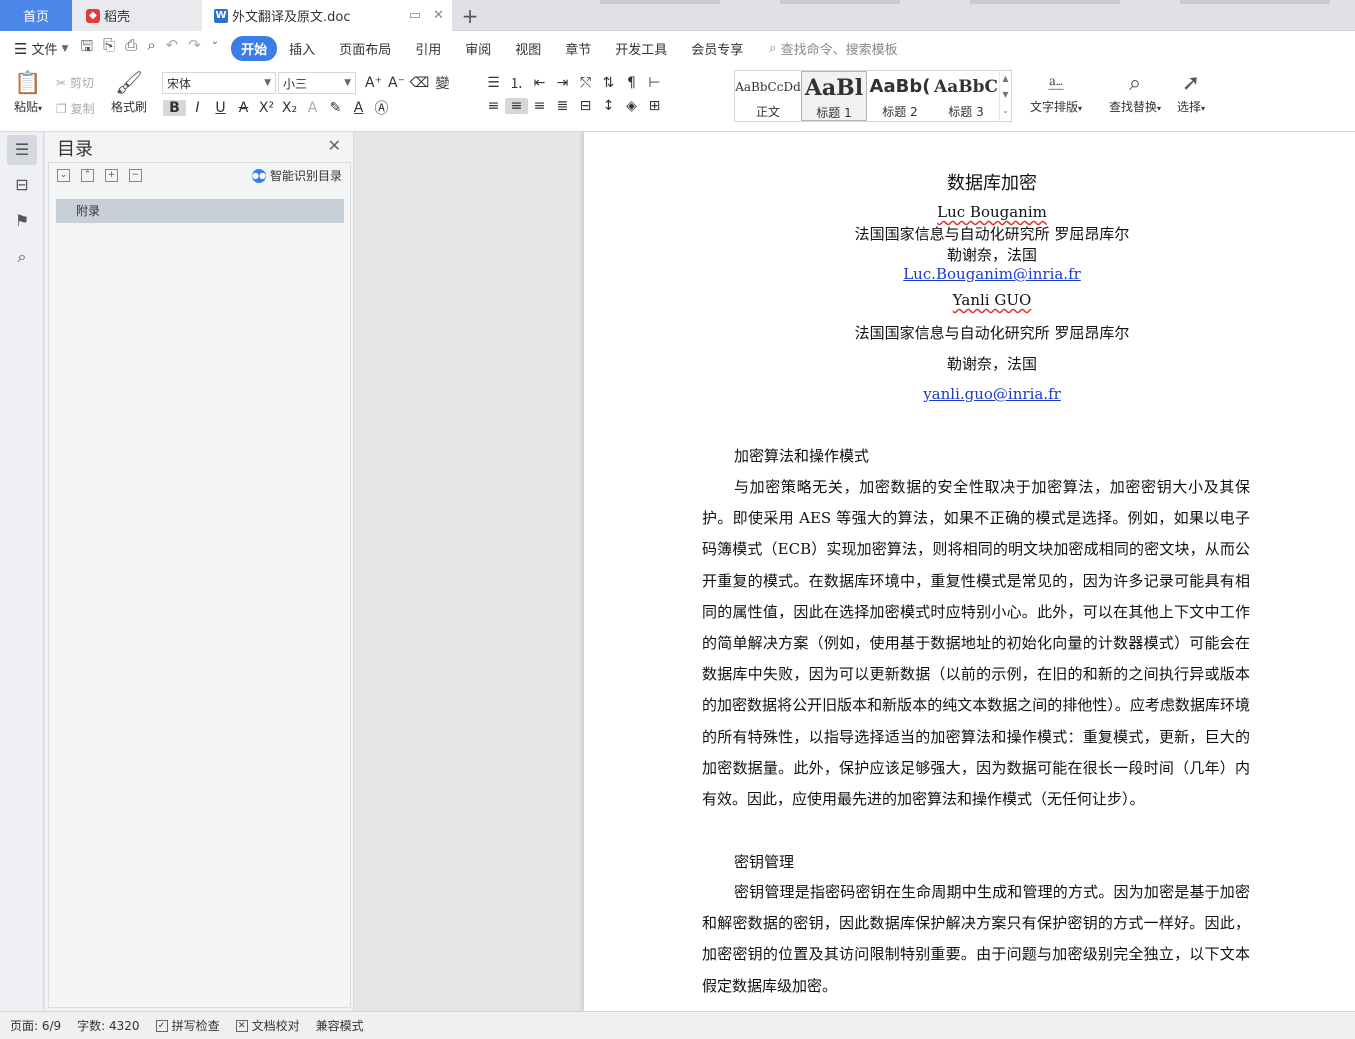  What do you see at coordinates (200, 211) in the screenshot?
I see `toc-entry: 附录` at bounding box center [200, 211].